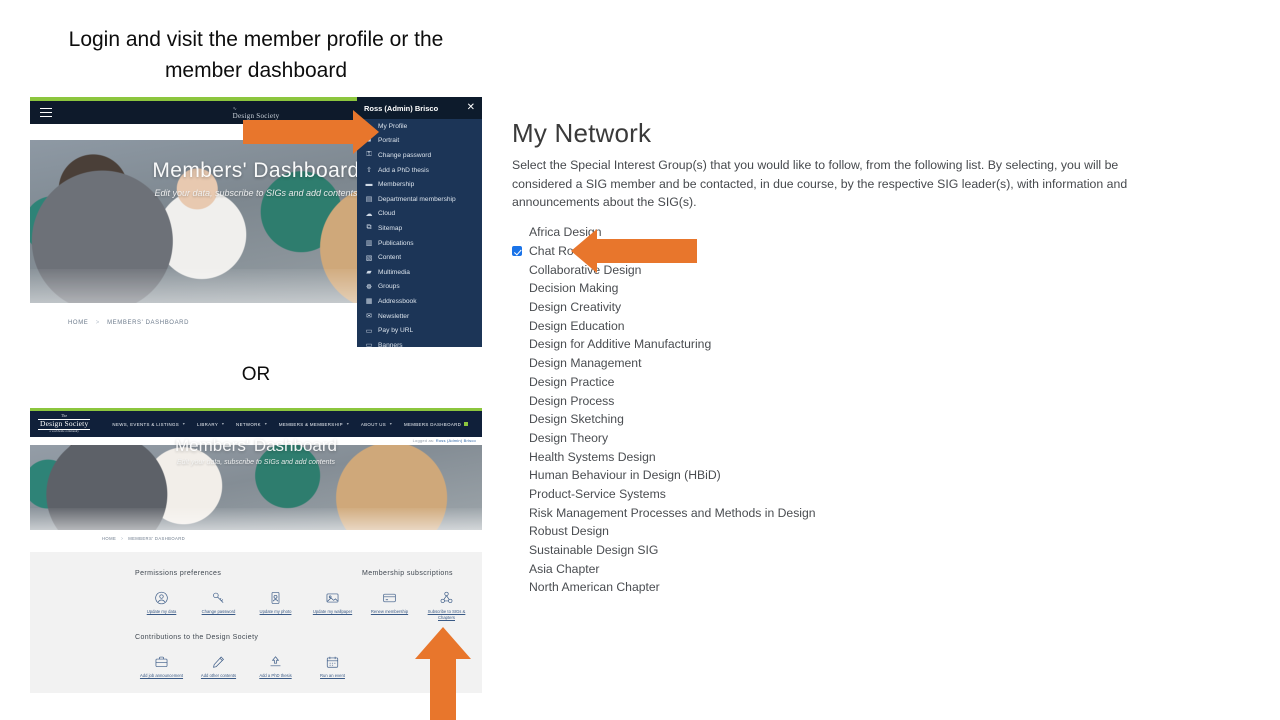  I want to click on breadcrumb-2: HOME > MEMBERS' DASHBOARD, so click(143, 538).